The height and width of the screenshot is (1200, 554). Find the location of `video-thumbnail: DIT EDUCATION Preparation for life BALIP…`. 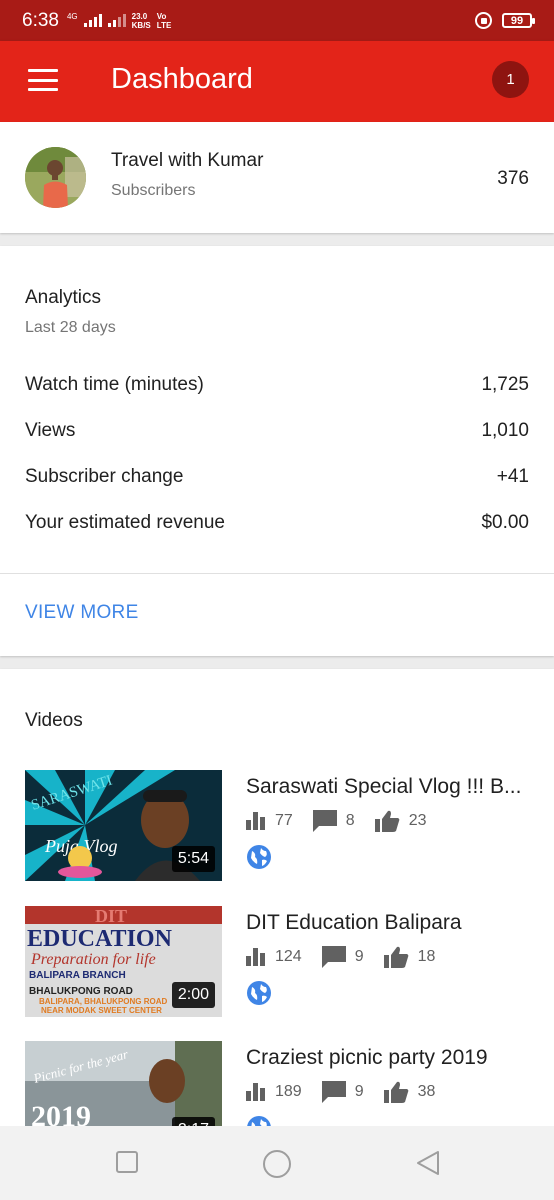

video-thumbnail: DIT EDUCATION Preparation for life BALIP… is located at coordinates (123, 961).